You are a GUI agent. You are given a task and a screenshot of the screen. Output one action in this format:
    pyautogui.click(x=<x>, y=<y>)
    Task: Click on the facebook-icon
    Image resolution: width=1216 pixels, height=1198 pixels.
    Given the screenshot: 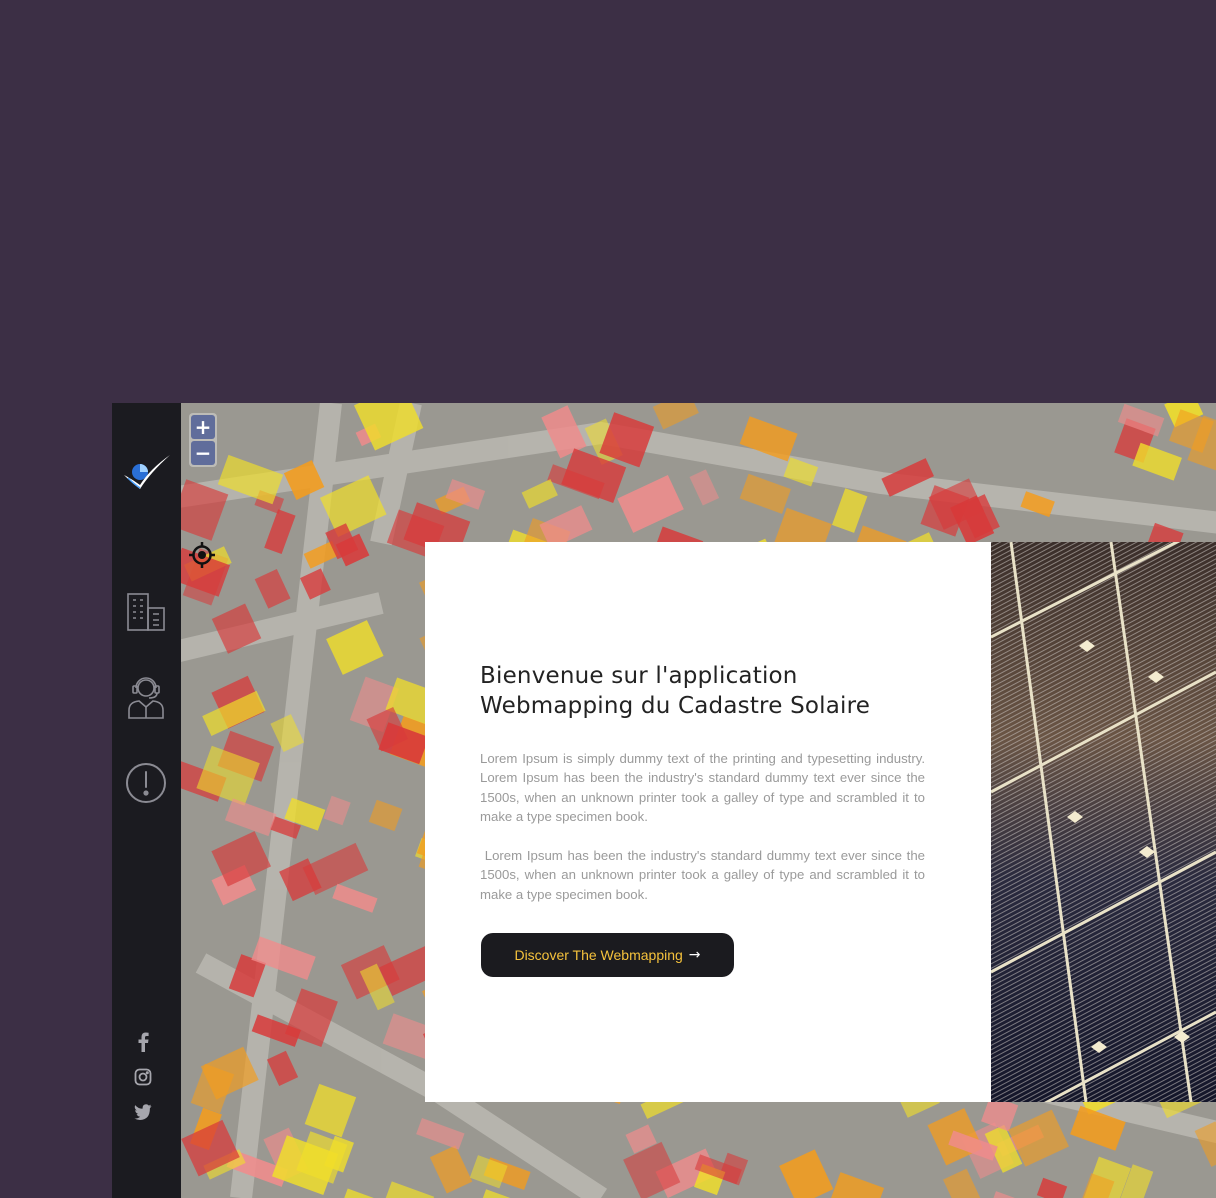 What is the action you would take?
    pyautogui.click(x=143, y=1042)
    